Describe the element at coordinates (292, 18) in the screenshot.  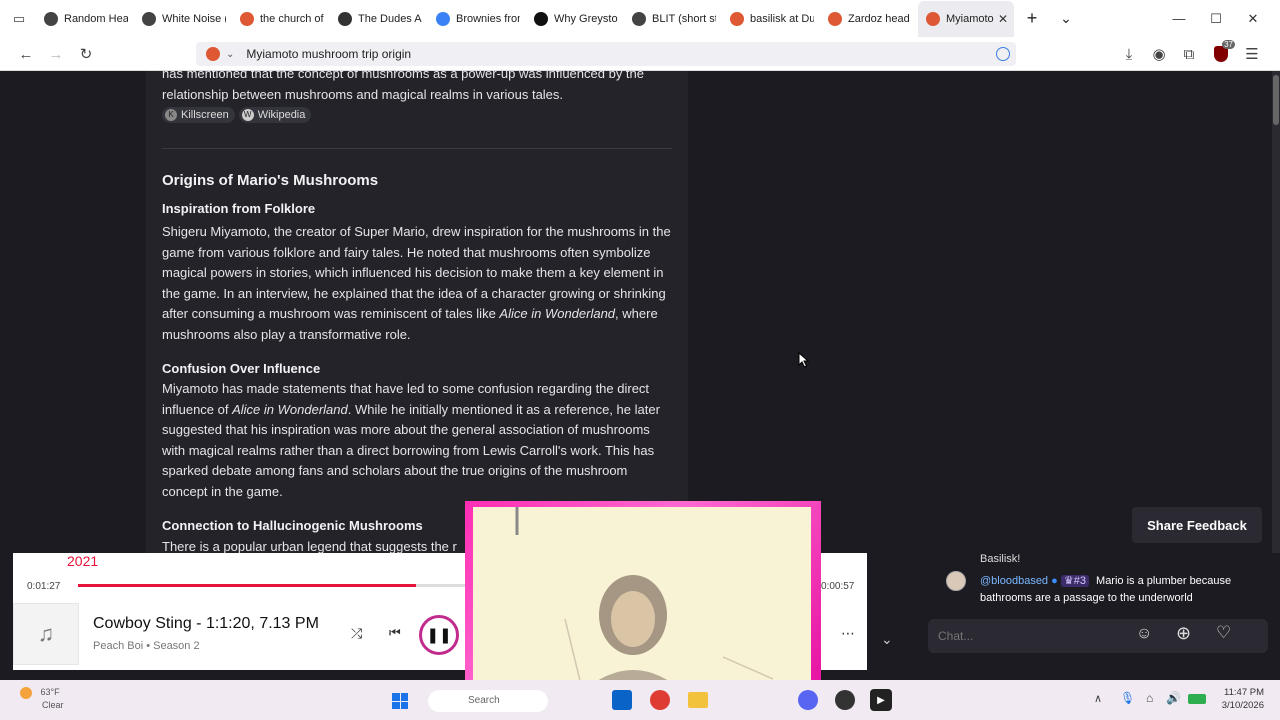
I see `tab-label: the church of` at that location.